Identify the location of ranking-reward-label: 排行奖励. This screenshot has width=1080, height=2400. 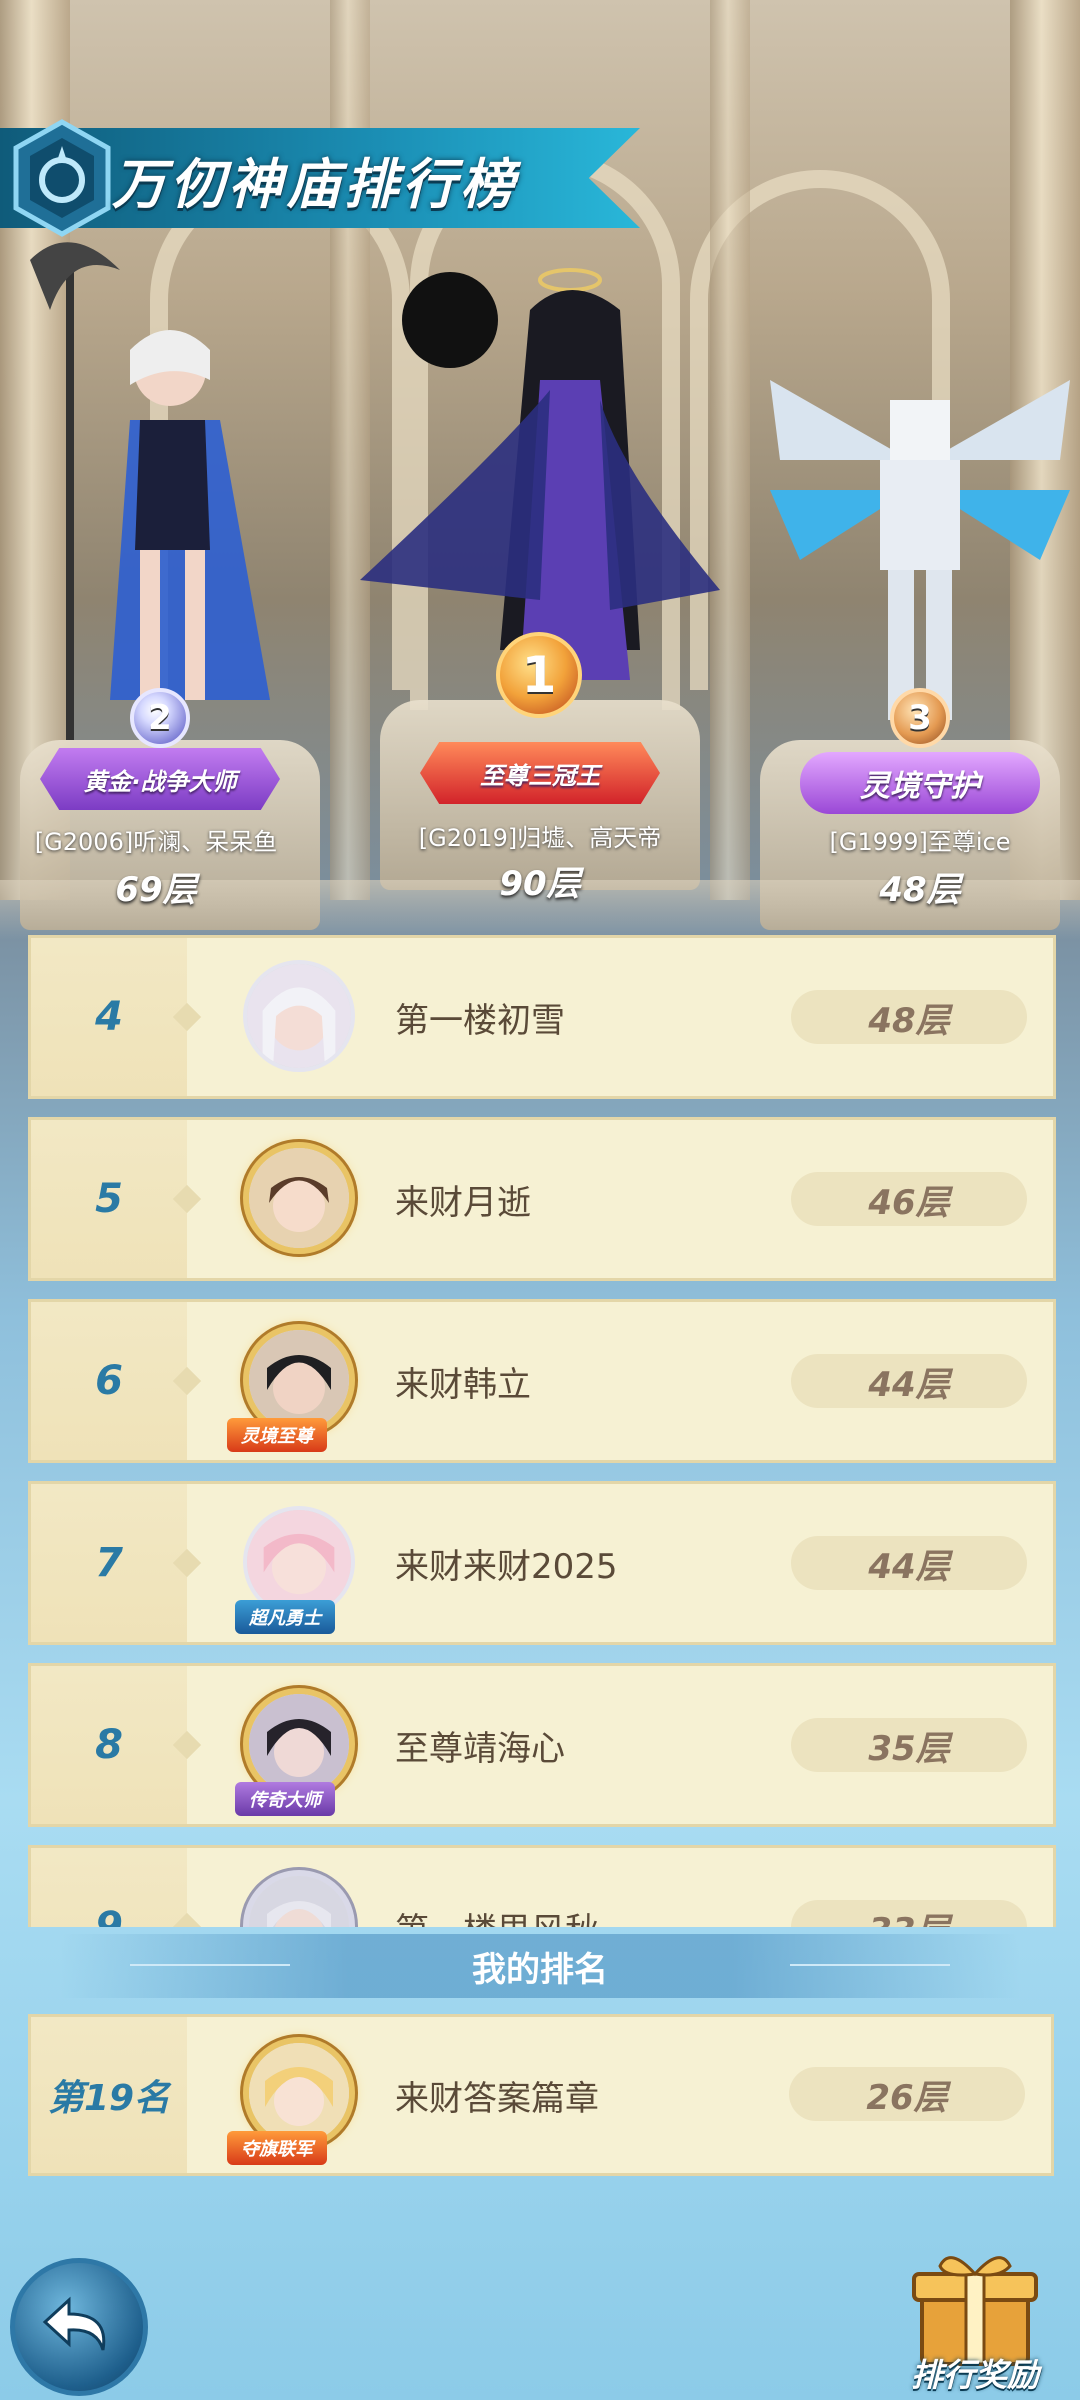
(974, 2375).